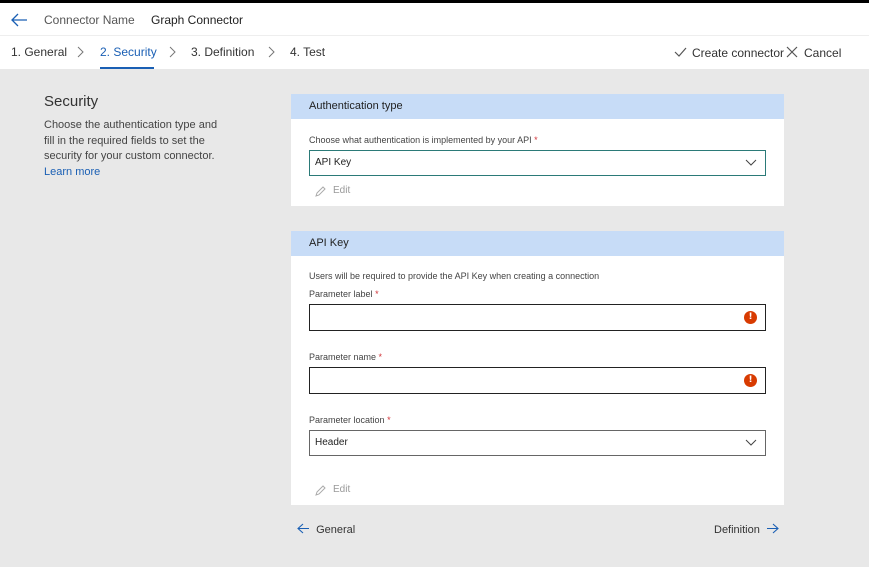  Describe the element at coordinates (307, 52) in the screenshot. I see `tab-test: 4. Test` at that location.